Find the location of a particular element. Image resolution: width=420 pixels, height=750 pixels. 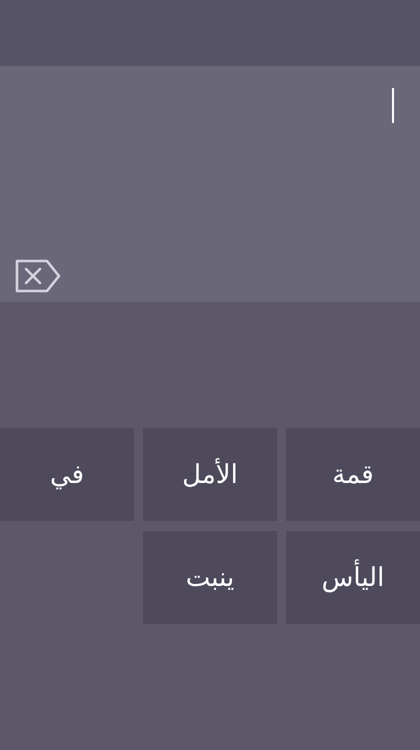

word-tile: ينبت is located at coordinates (210, 577).